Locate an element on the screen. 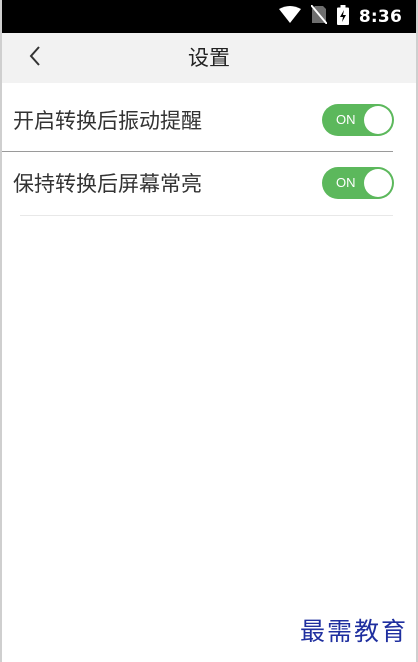  title-bar: 设置 is located at coordinates (209, 58).